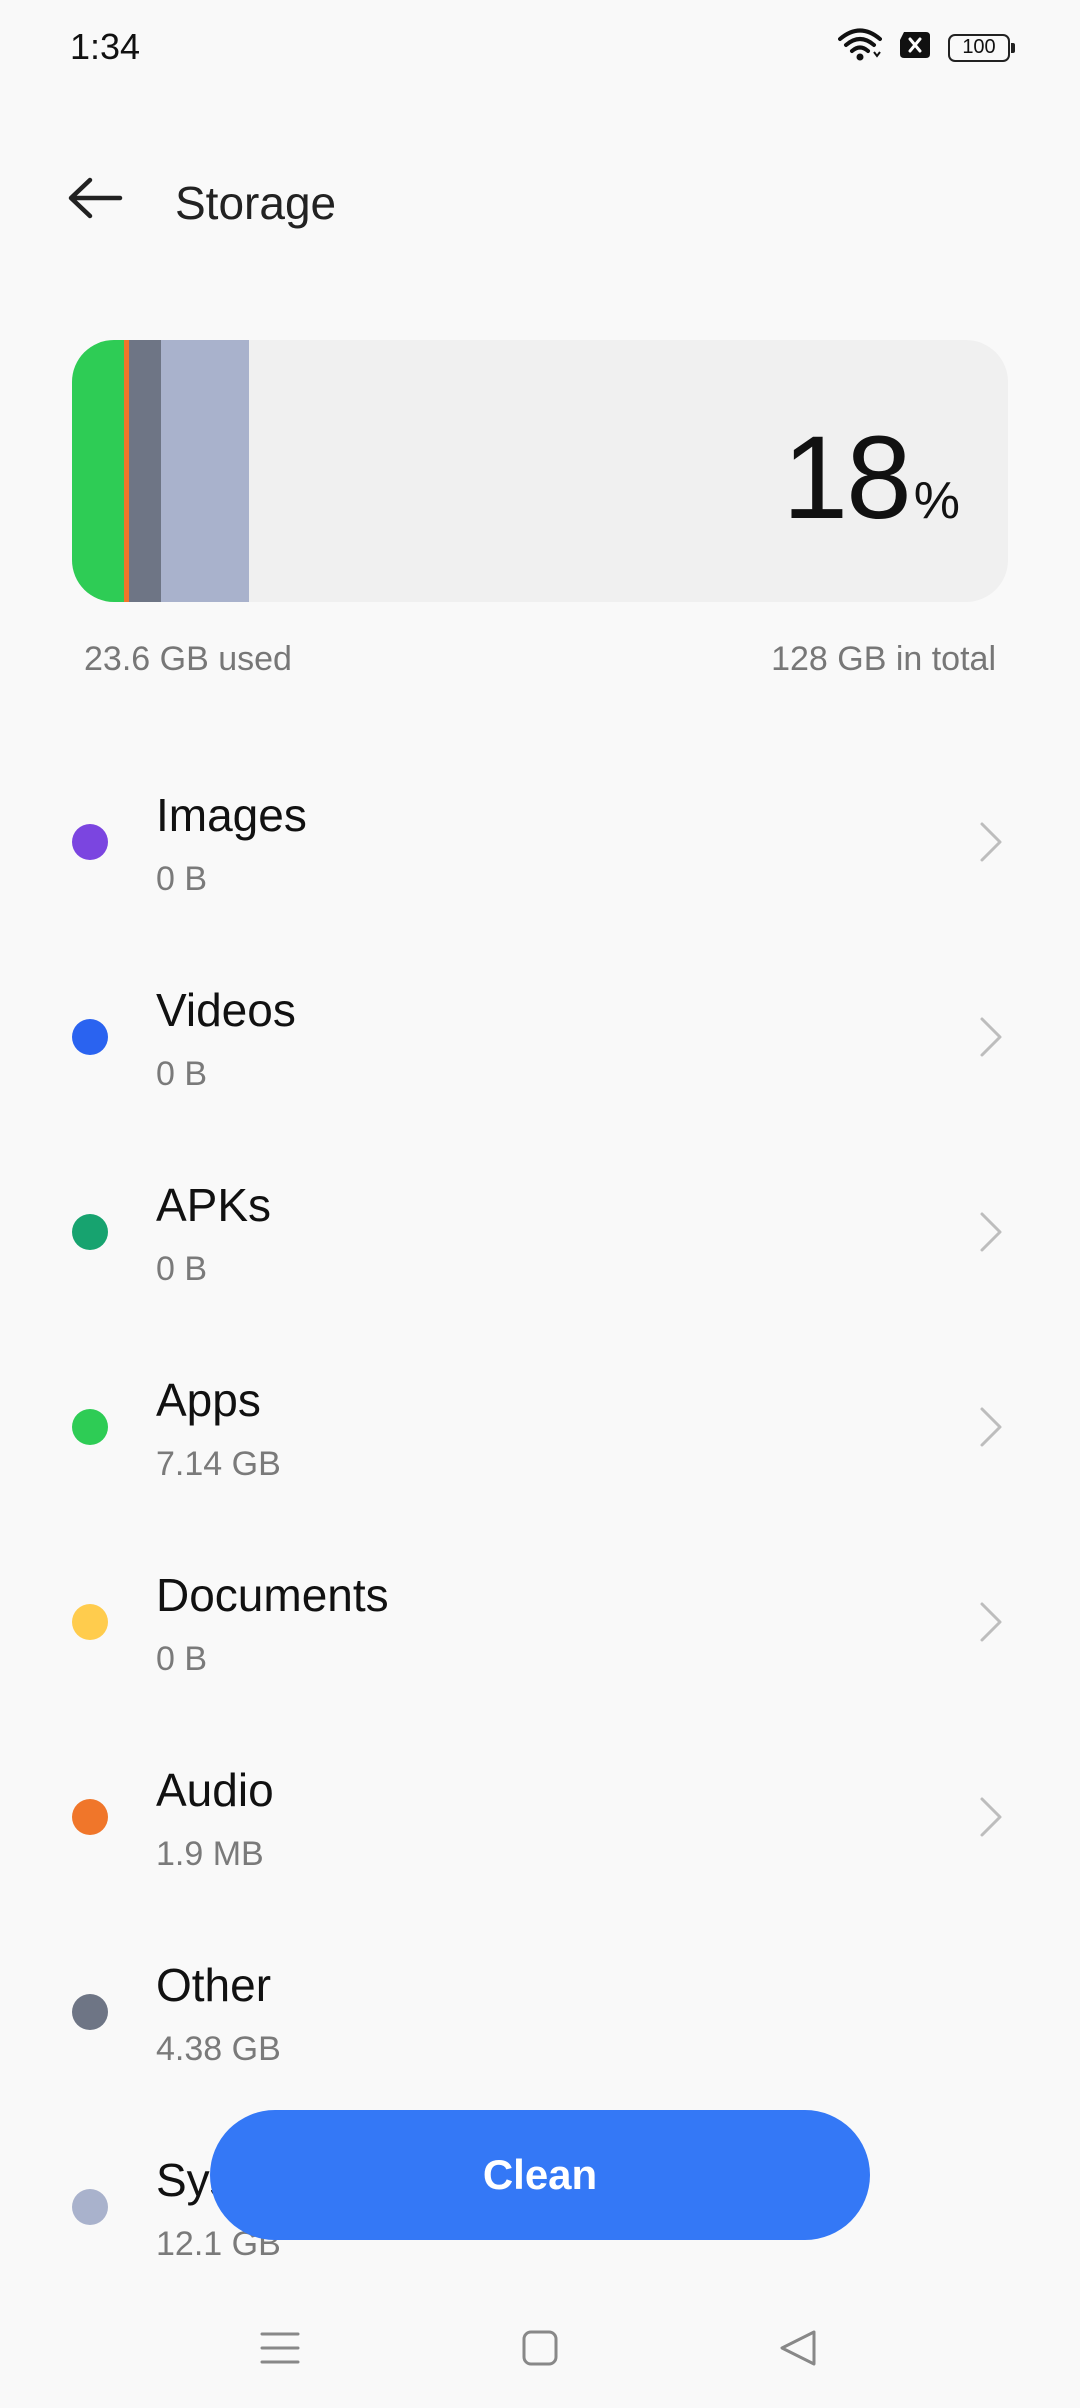 This screenshot has height=2408, width=1080. What do you see at coordinates (540, 1229) in the screenshot?
I see `category-item-apks: APKs 0 B` at bounding box center [540, 1229].